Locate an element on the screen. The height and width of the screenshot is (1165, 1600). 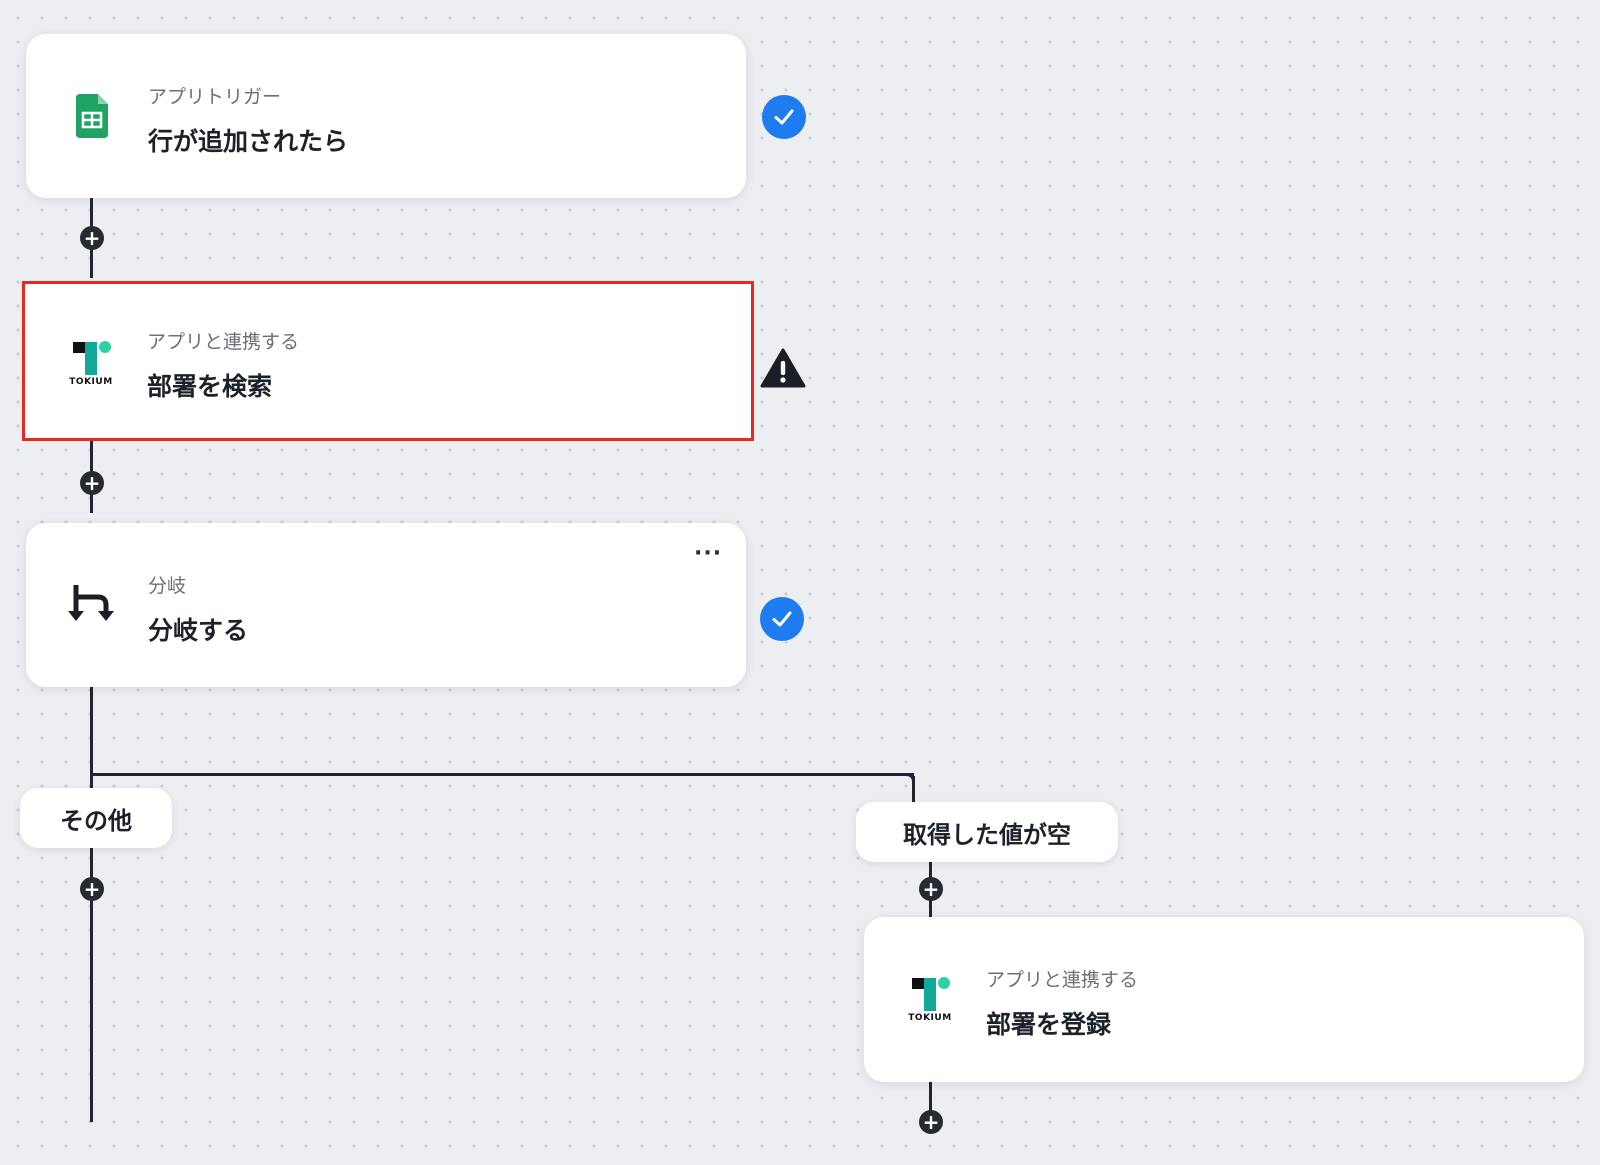
branch-label-other: その他 is located at coordinates (96, 818).